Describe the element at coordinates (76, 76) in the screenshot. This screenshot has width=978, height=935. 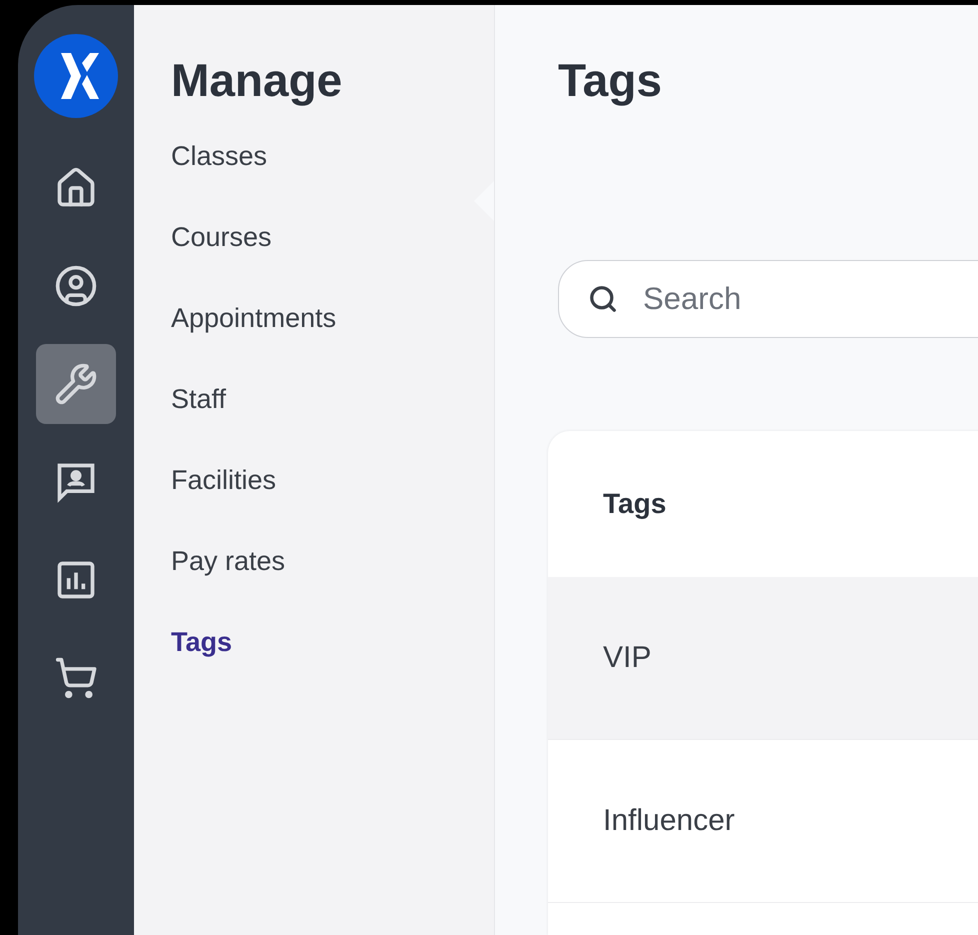
I see `logo-icon` at that location.